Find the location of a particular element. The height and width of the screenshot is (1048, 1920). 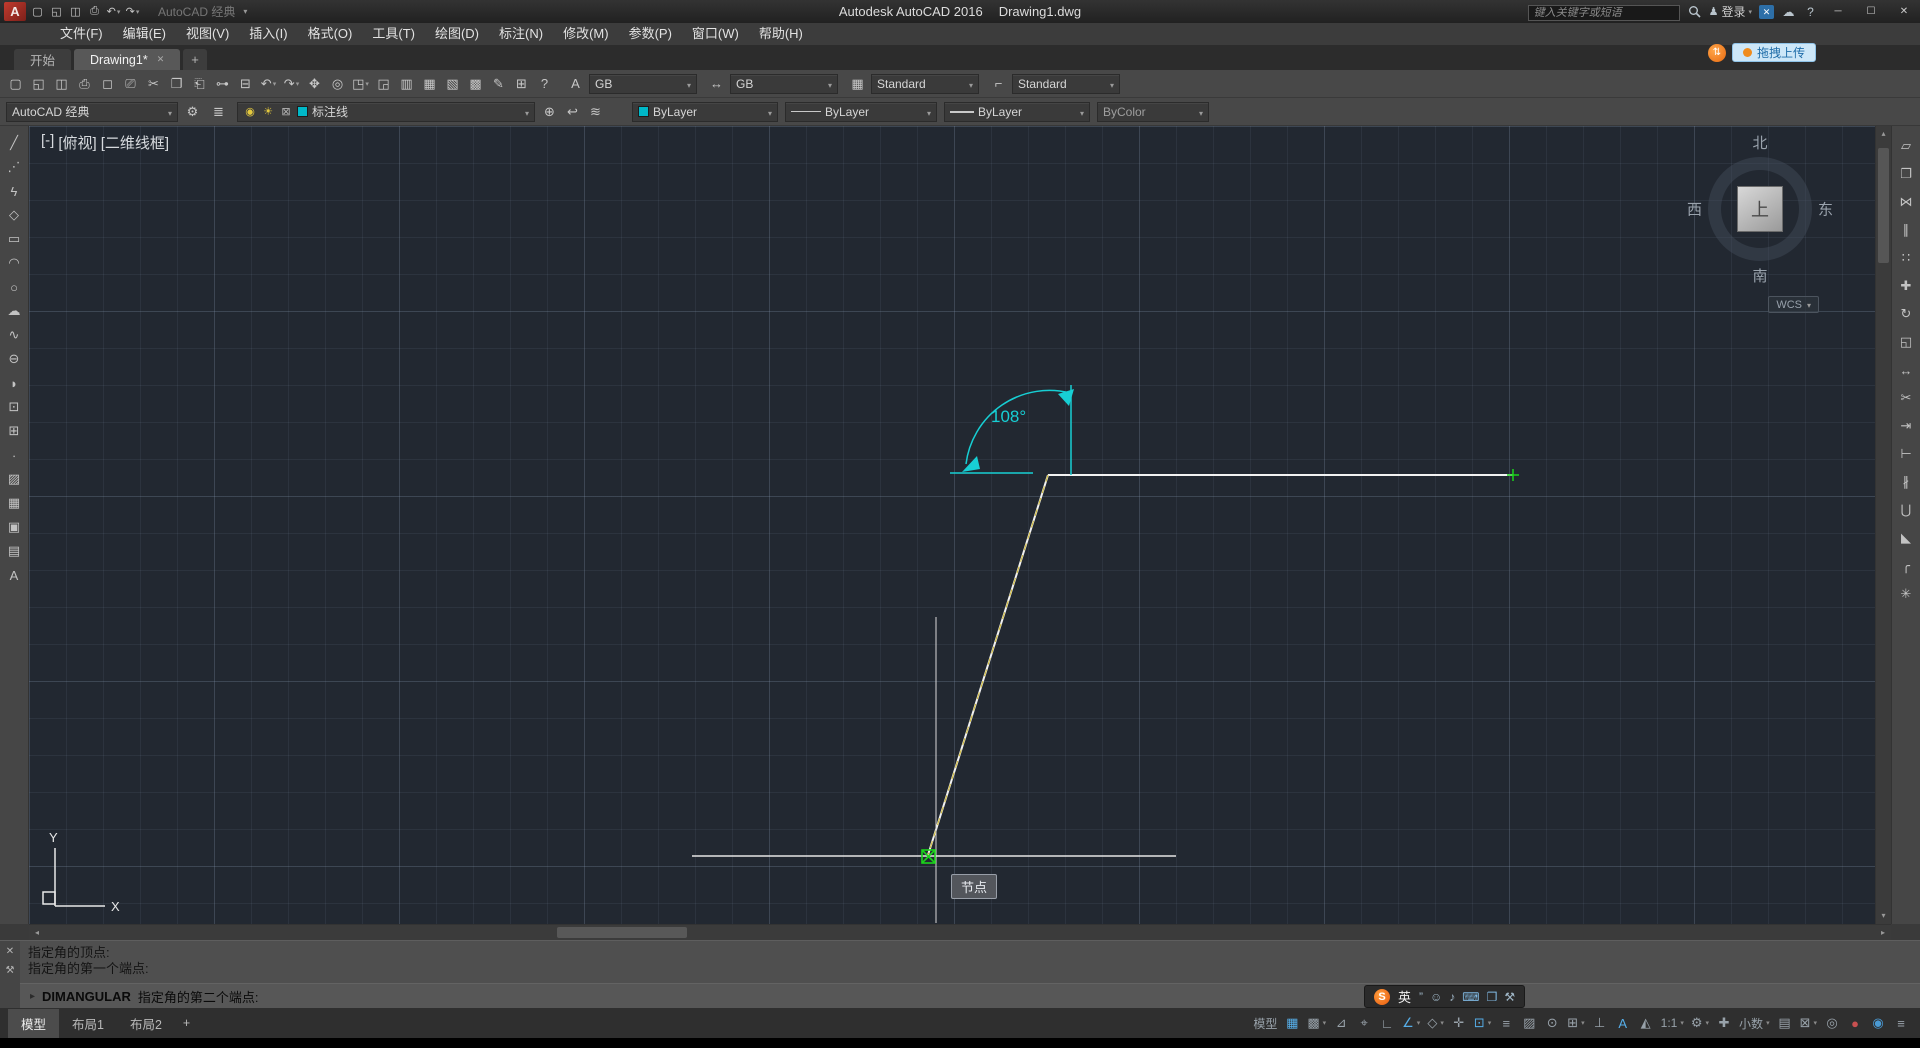

layer-thaw-icon: ☀ is located at coordinates (268, 111).